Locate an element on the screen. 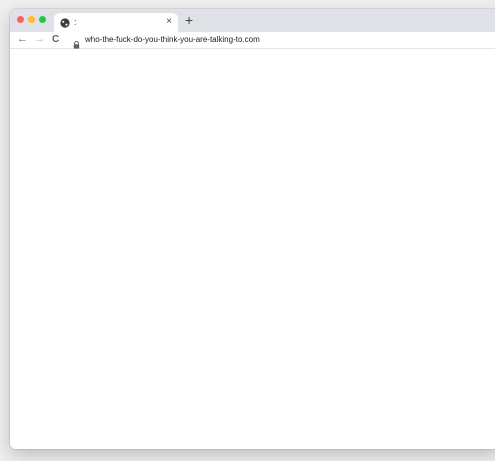 Image resolution: width=495 pixels, height=461 pixels. globe-icon is located at coordinates (65, 23).